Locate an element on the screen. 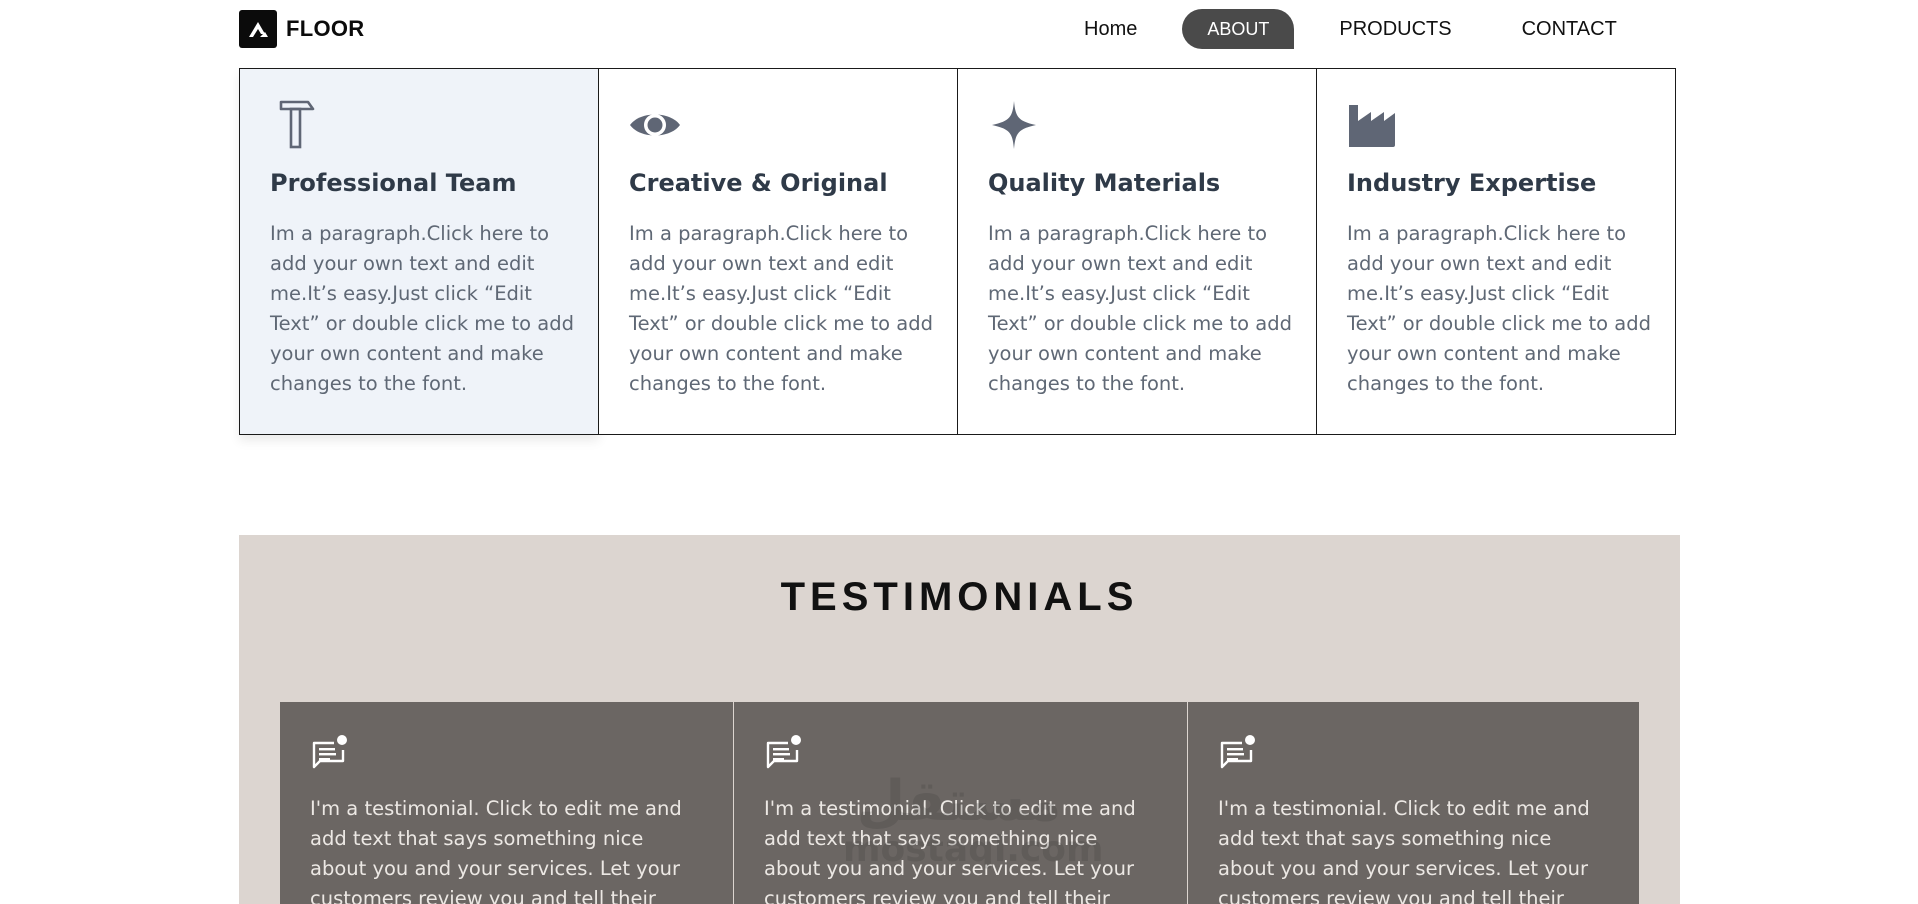  floor-logo-icon is located at coordinates (258, 29).